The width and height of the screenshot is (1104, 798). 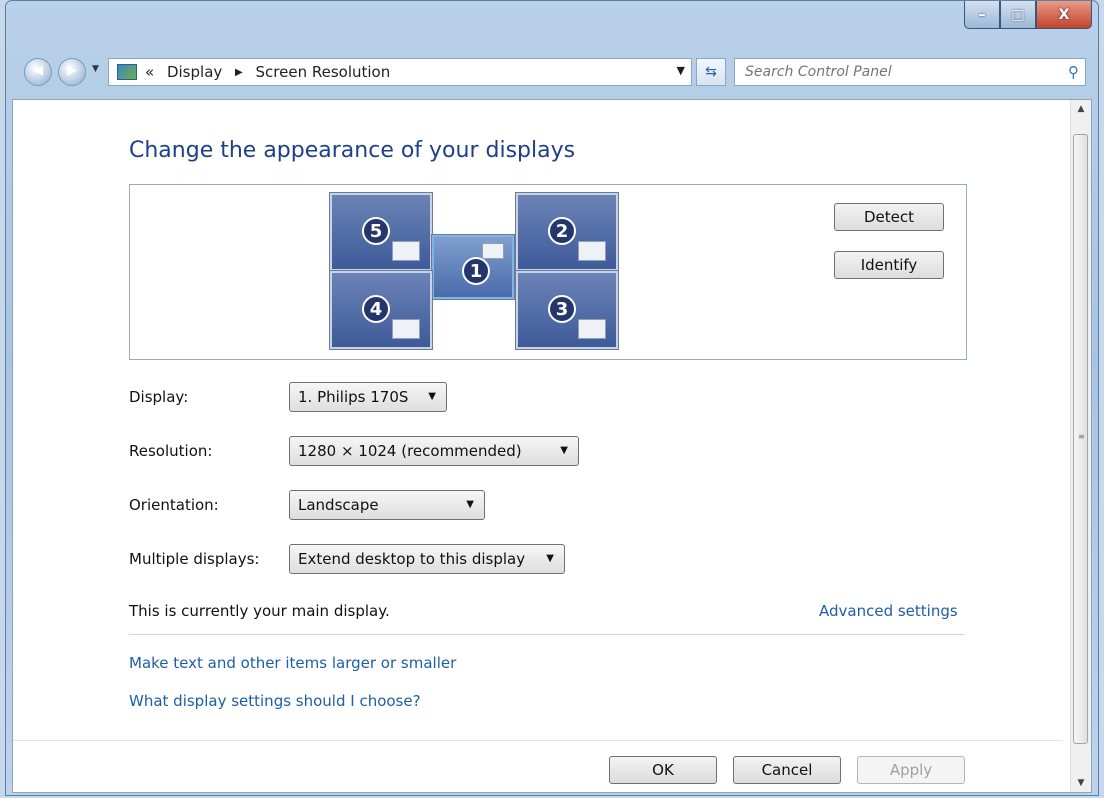 I want to click on forward-button: ▶, so click(x=72, y=72).